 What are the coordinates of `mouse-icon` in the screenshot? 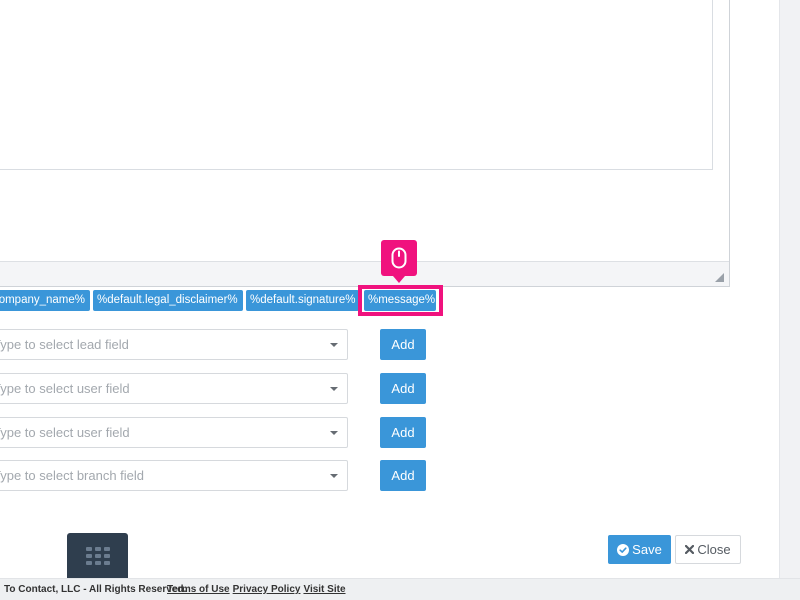 It's located at (399, 258).